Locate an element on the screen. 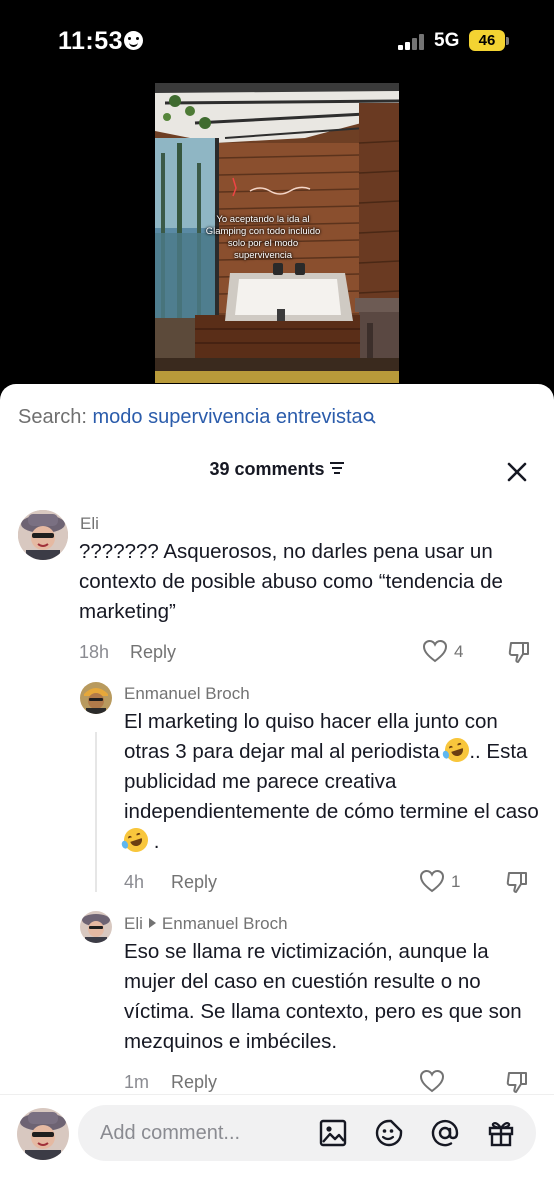 This screenshot has height=1200, width=554. current-user-avatar is located at coordinates (43, 1134).